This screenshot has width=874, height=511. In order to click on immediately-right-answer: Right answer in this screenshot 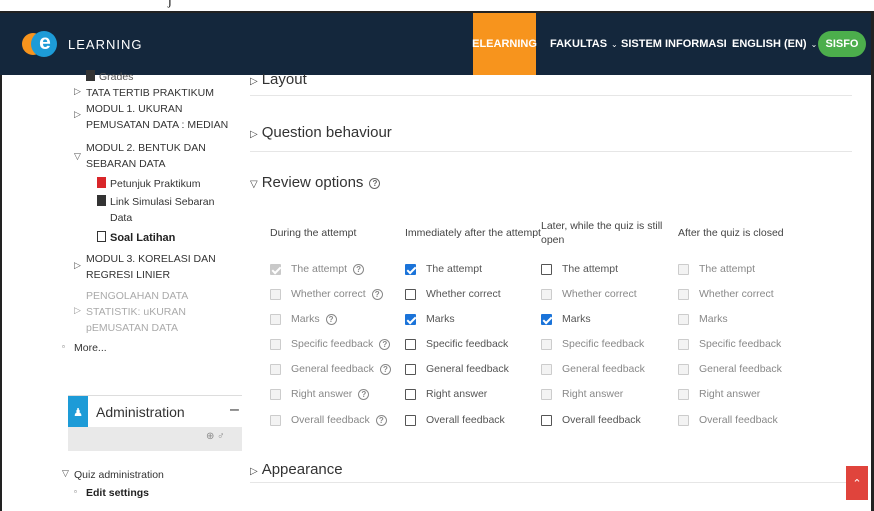, I will do `click(446, 394)`.